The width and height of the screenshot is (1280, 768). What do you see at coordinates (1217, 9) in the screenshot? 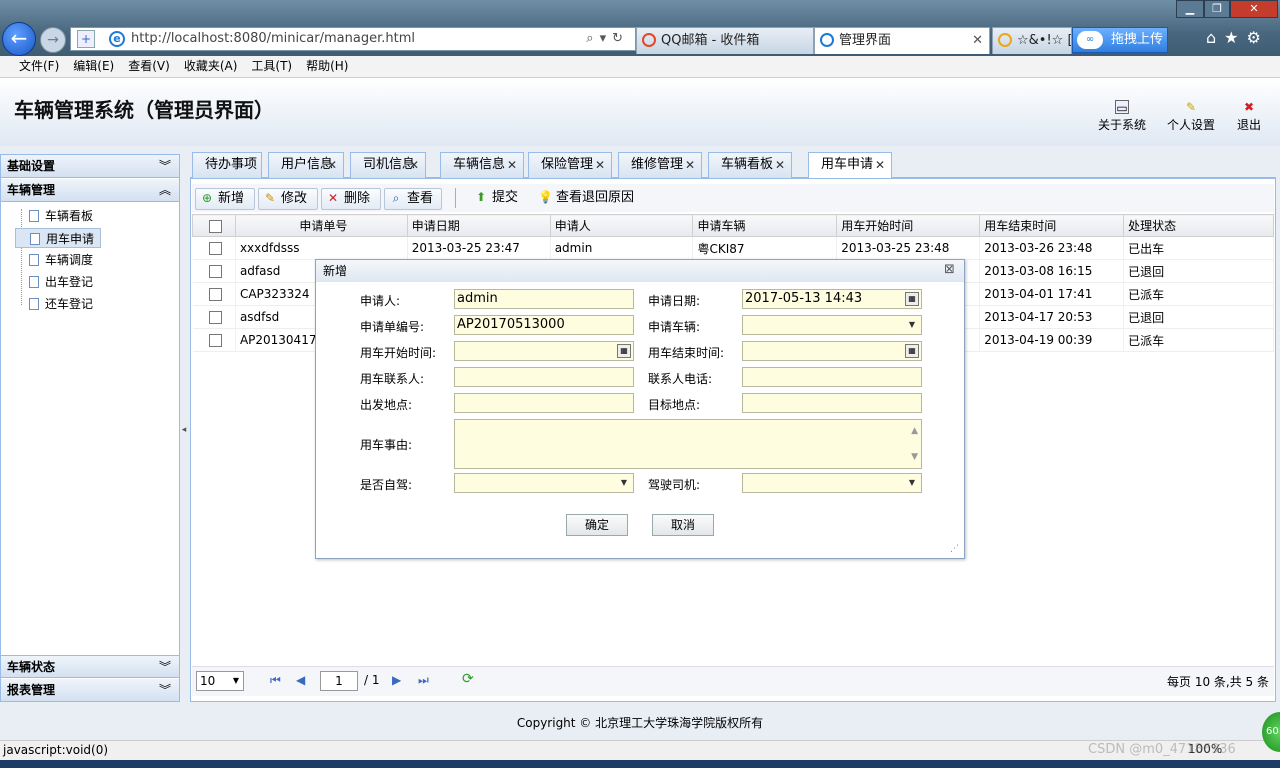
I see `maximize-icon: ❐` at bounding box center [1217, 9].